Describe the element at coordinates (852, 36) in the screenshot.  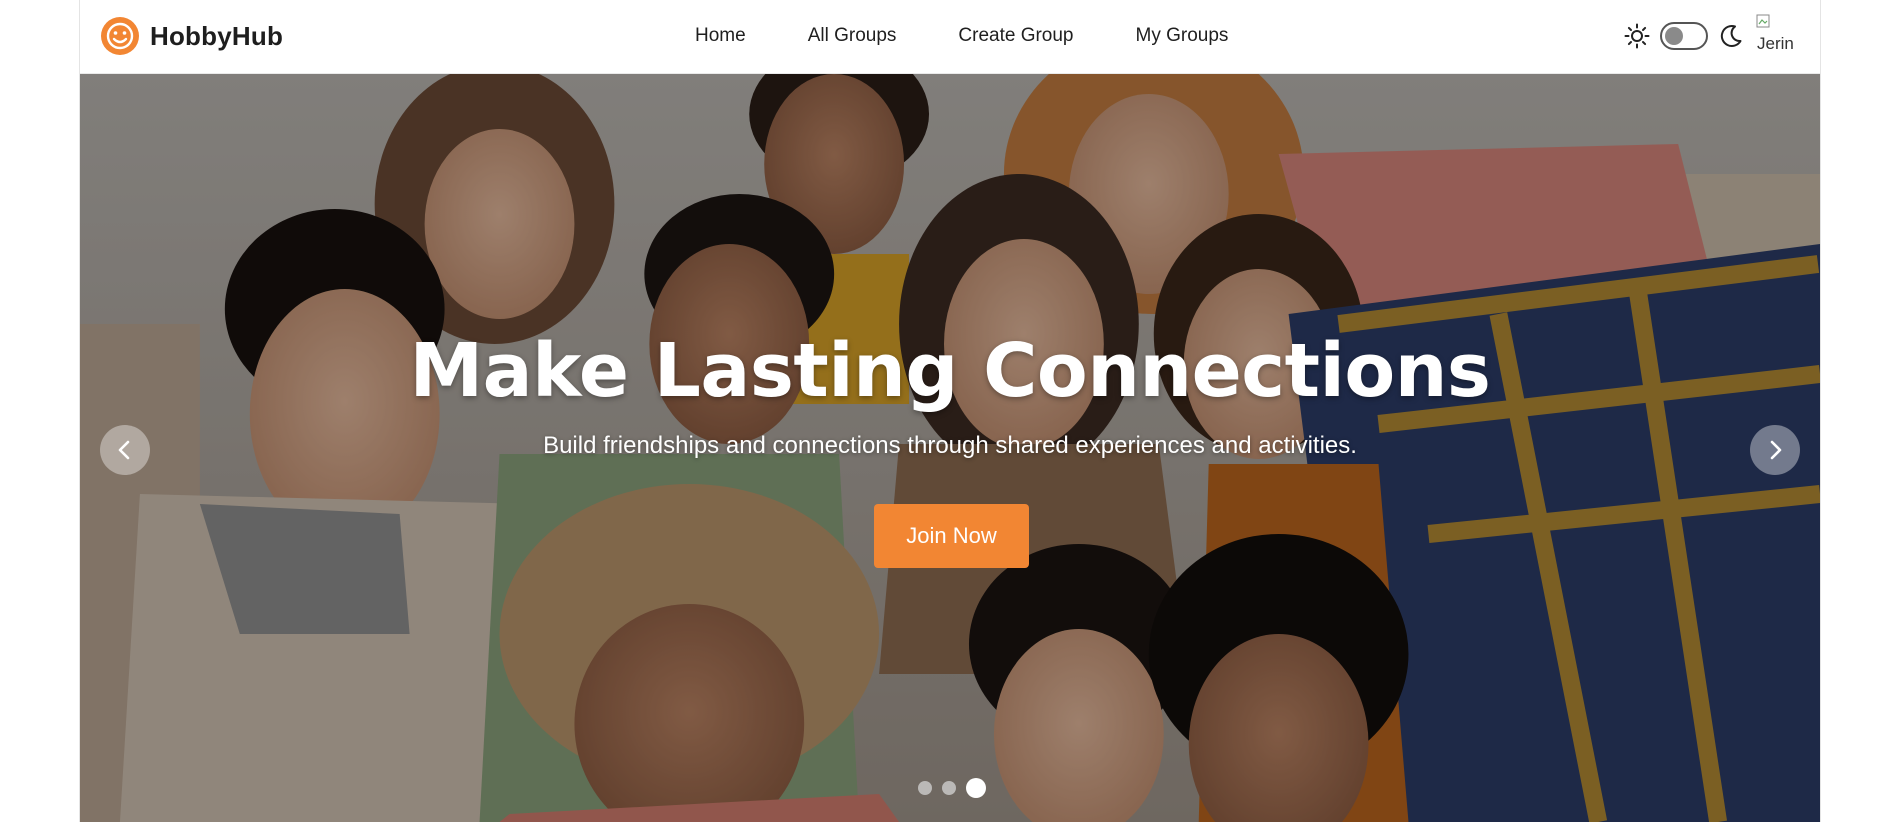
I see `nav-all-groups: All Groups` at that location.